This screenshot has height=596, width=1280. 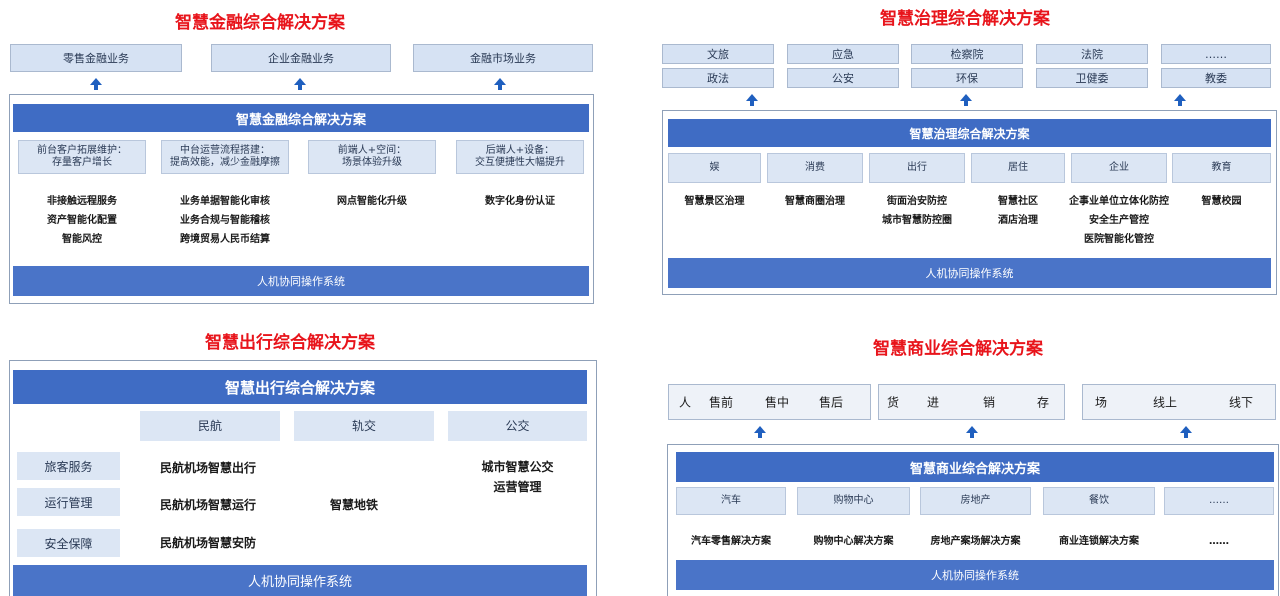 I want to click on seg-label: 人, so click(x=685, y=402).